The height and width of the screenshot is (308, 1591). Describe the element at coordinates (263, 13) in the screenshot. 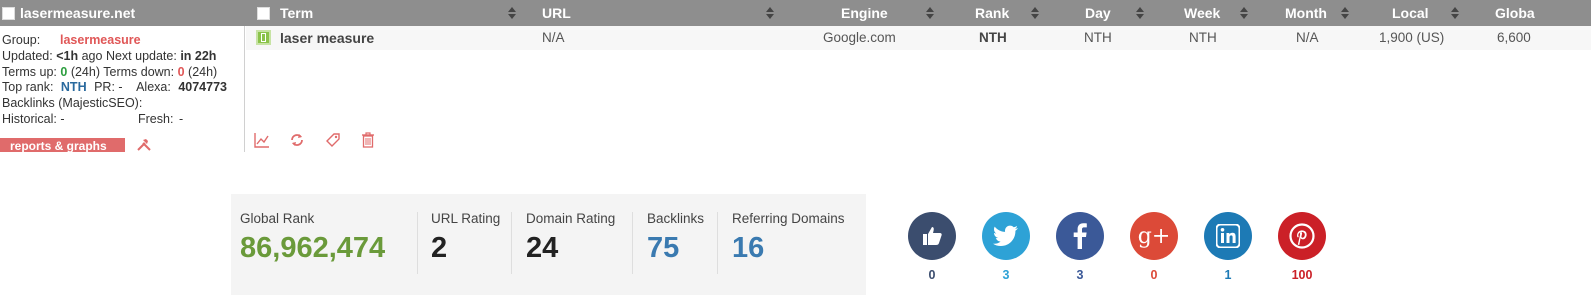

I see `select-all-checkbox` at that location.